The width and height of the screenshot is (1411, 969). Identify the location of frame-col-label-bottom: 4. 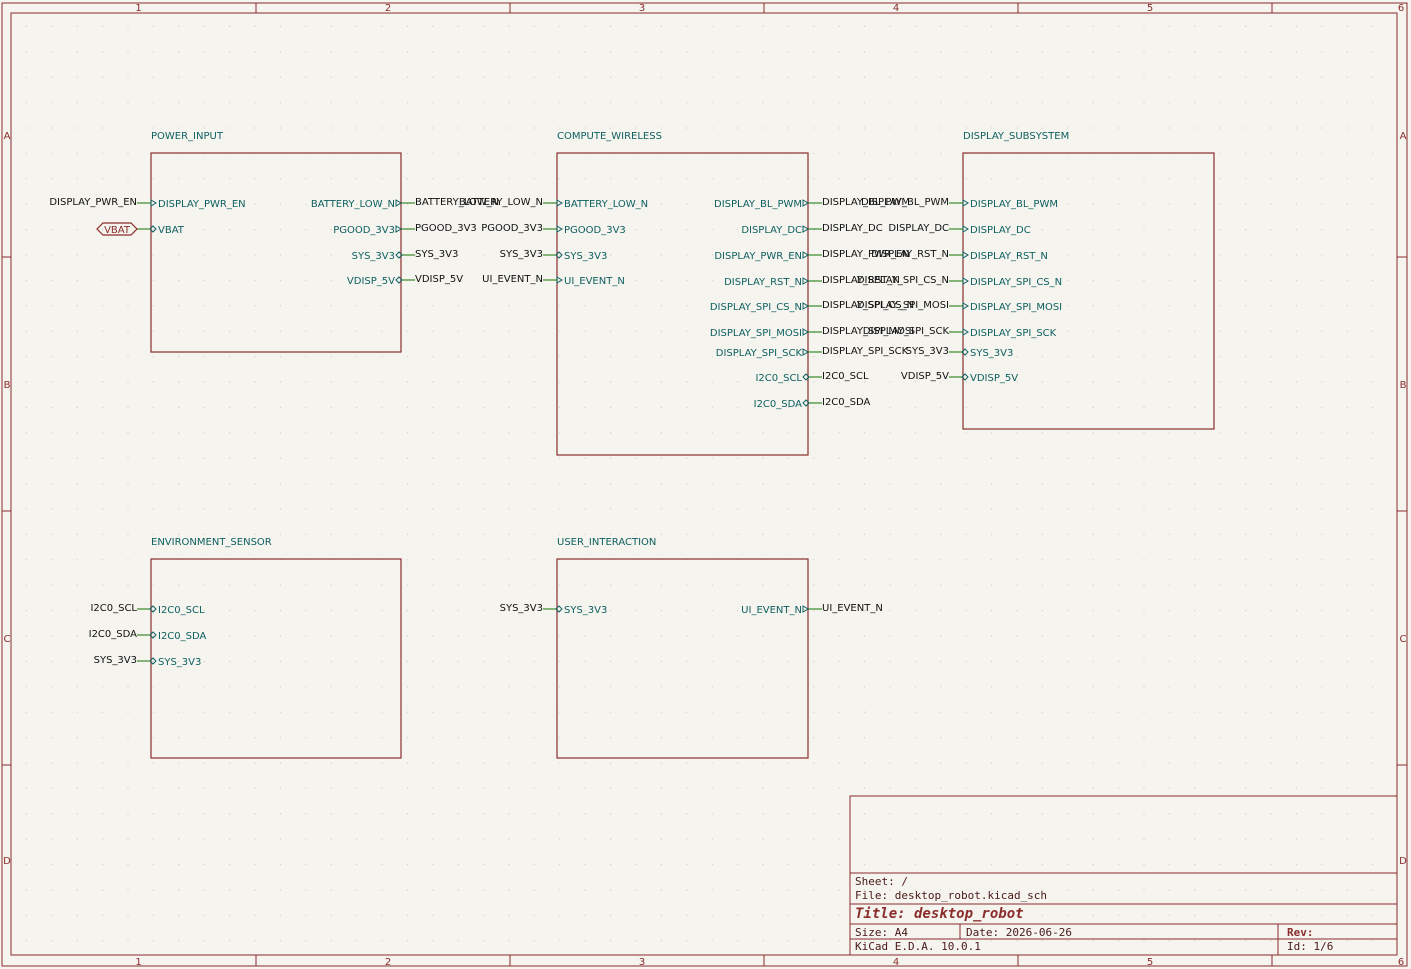
(896, 962).